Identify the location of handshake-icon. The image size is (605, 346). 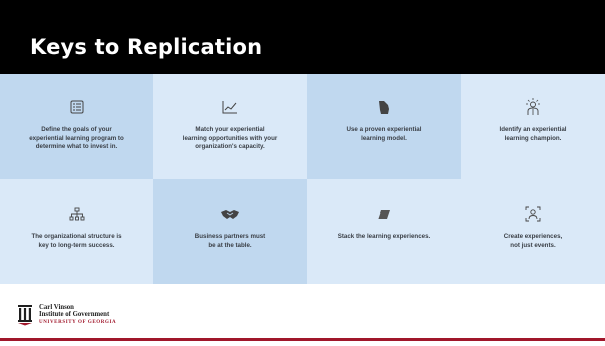
(230, 214).